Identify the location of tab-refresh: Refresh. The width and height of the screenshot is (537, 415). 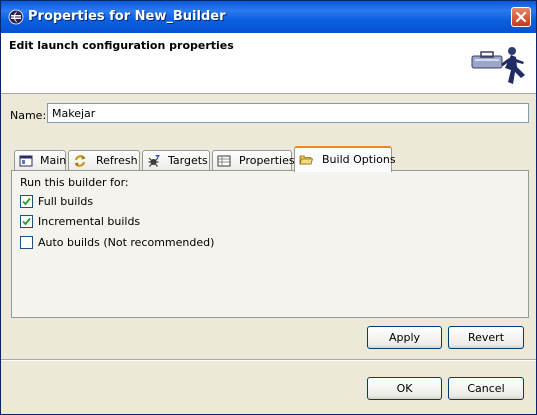
(104, 160).